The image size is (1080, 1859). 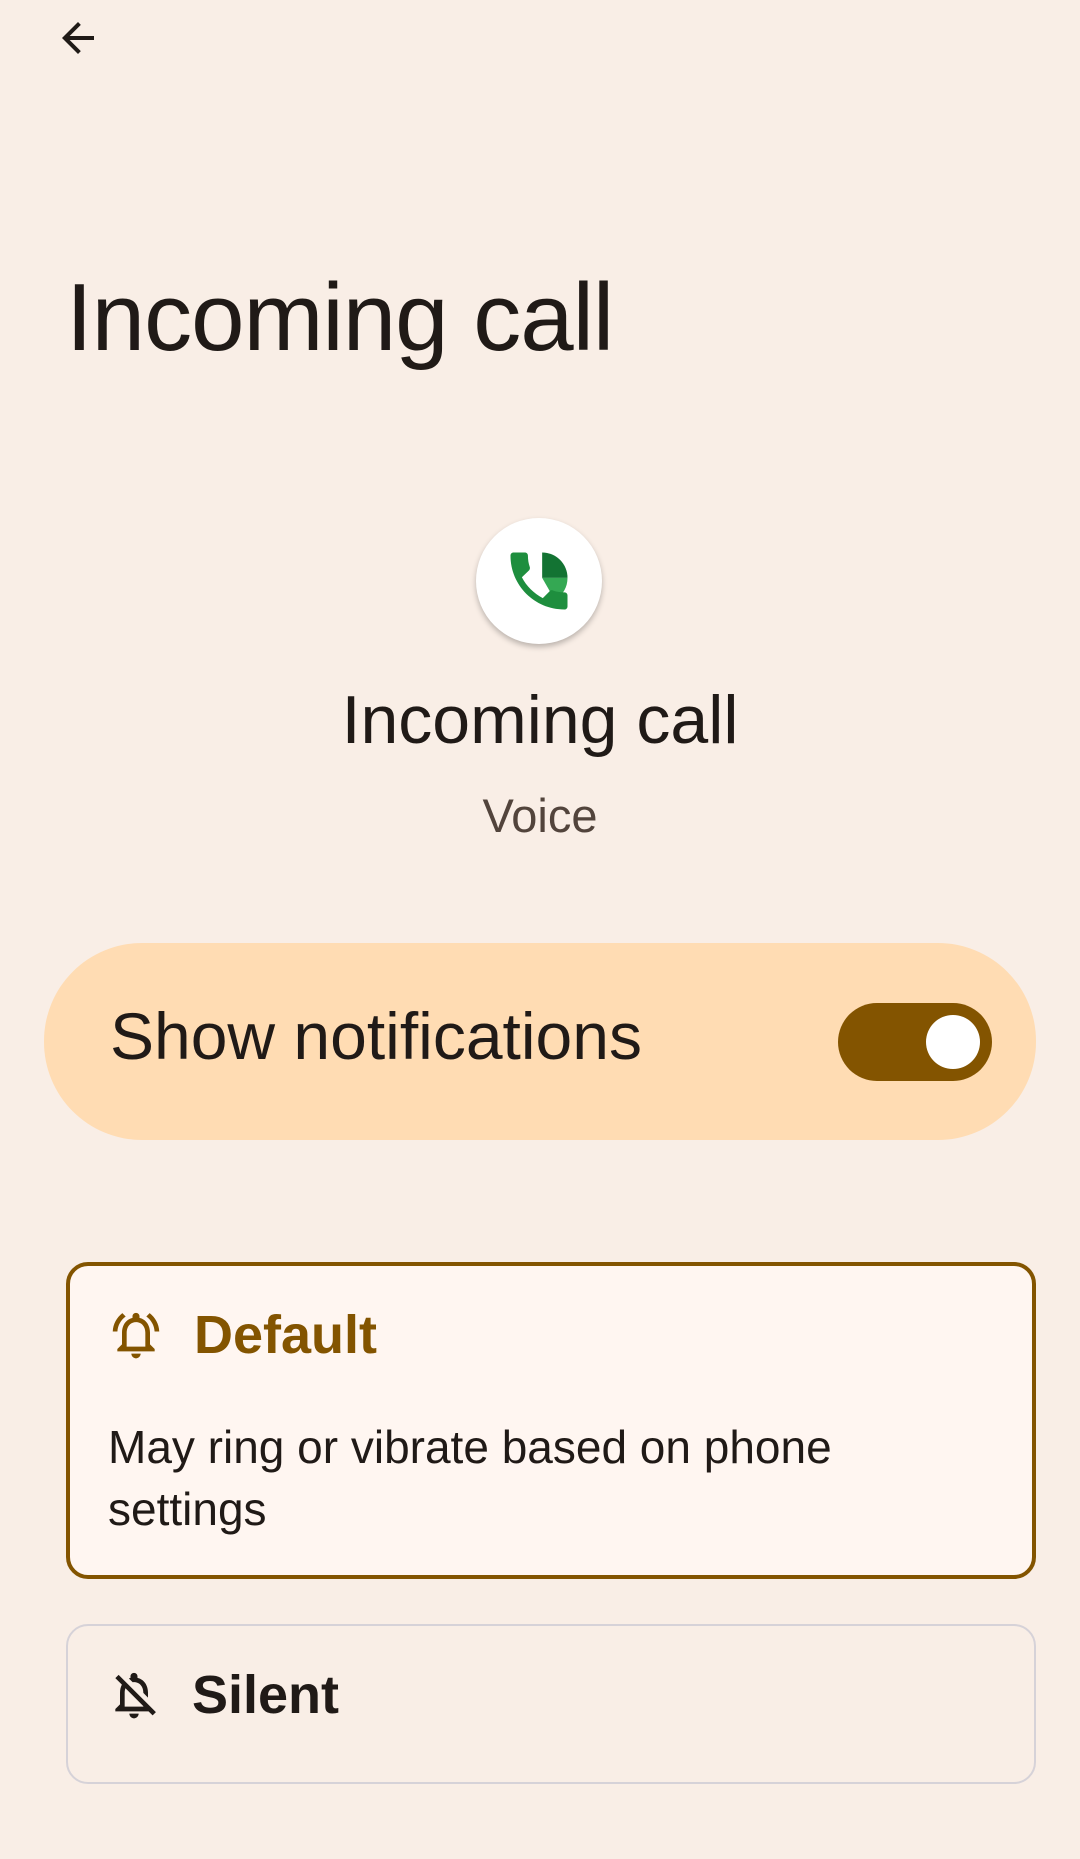 I want to click on show-notifications-toggle, so click(x=915, y=1042).